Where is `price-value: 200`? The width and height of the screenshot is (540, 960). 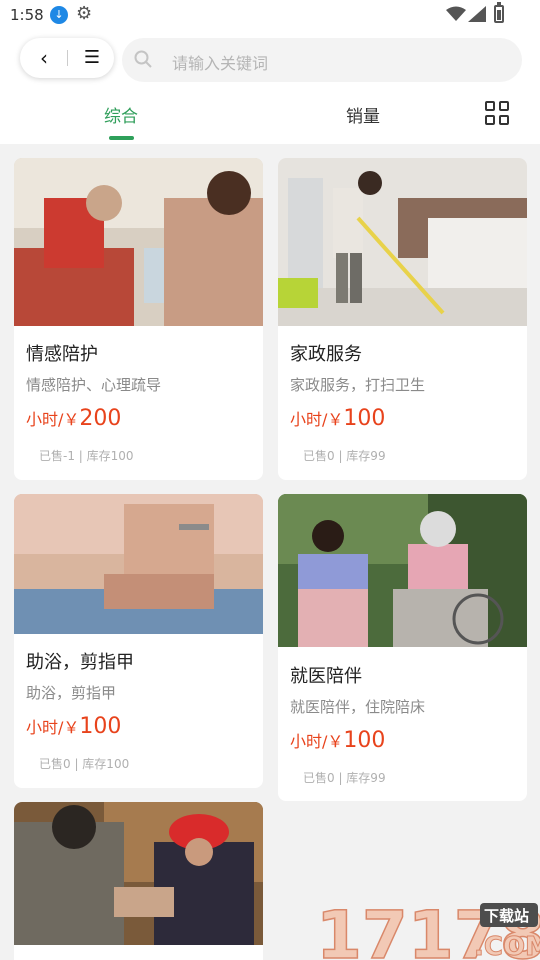
price-value: 200 is located at coordinates (100, 418).